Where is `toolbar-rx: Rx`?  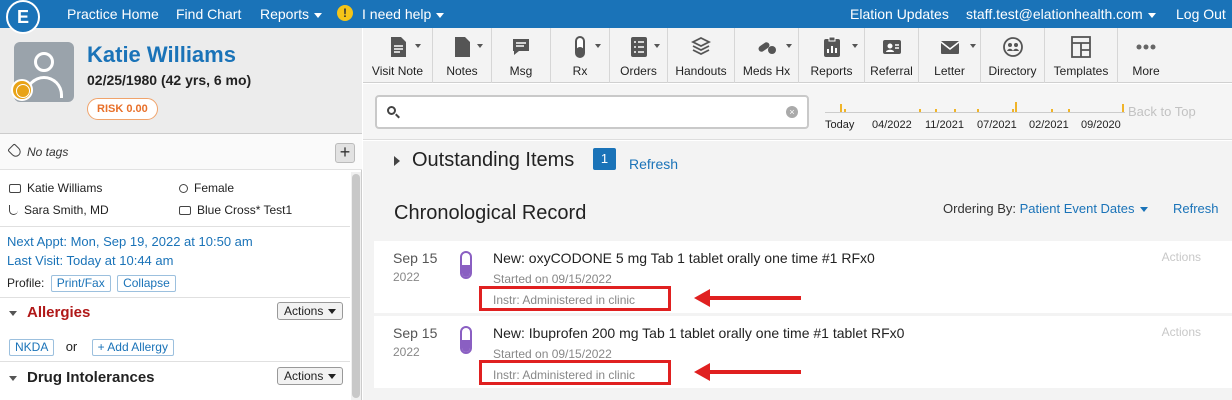
toolbar-rx: Rx is located at coordinates (580, 55).